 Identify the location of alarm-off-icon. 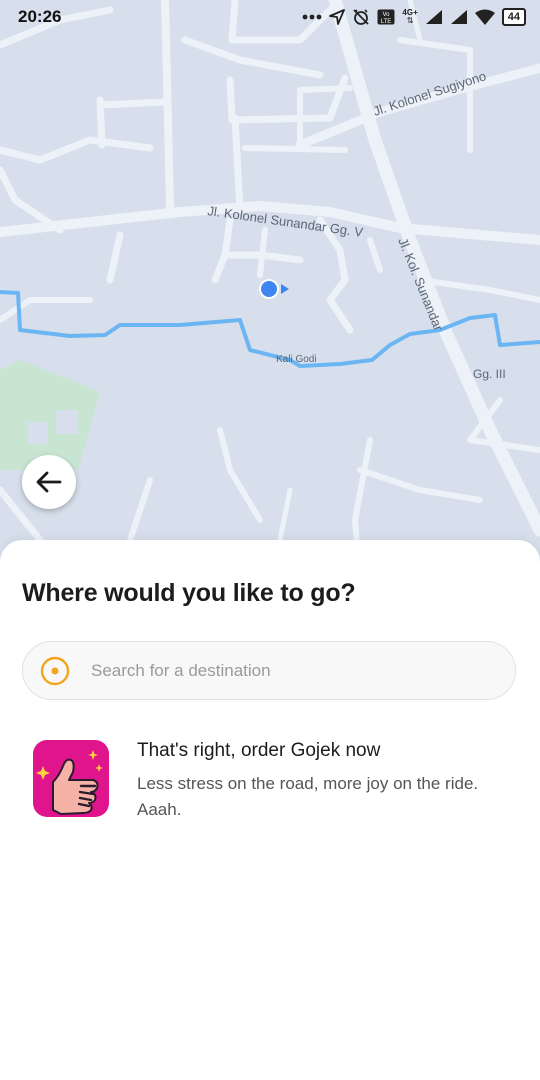
(361, 17).